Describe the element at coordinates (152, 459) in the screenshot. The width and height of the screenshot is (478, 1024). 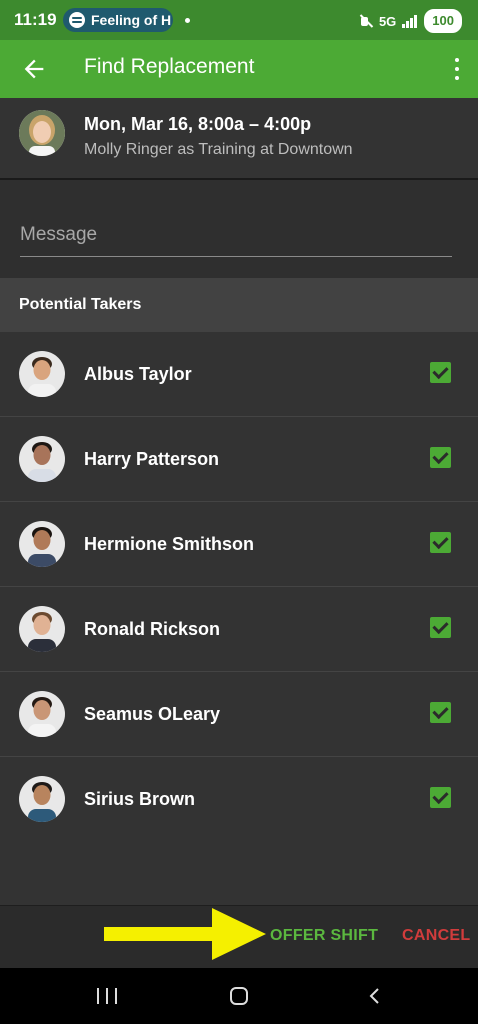
I see `taker-name: Harry Patterson` at that location.